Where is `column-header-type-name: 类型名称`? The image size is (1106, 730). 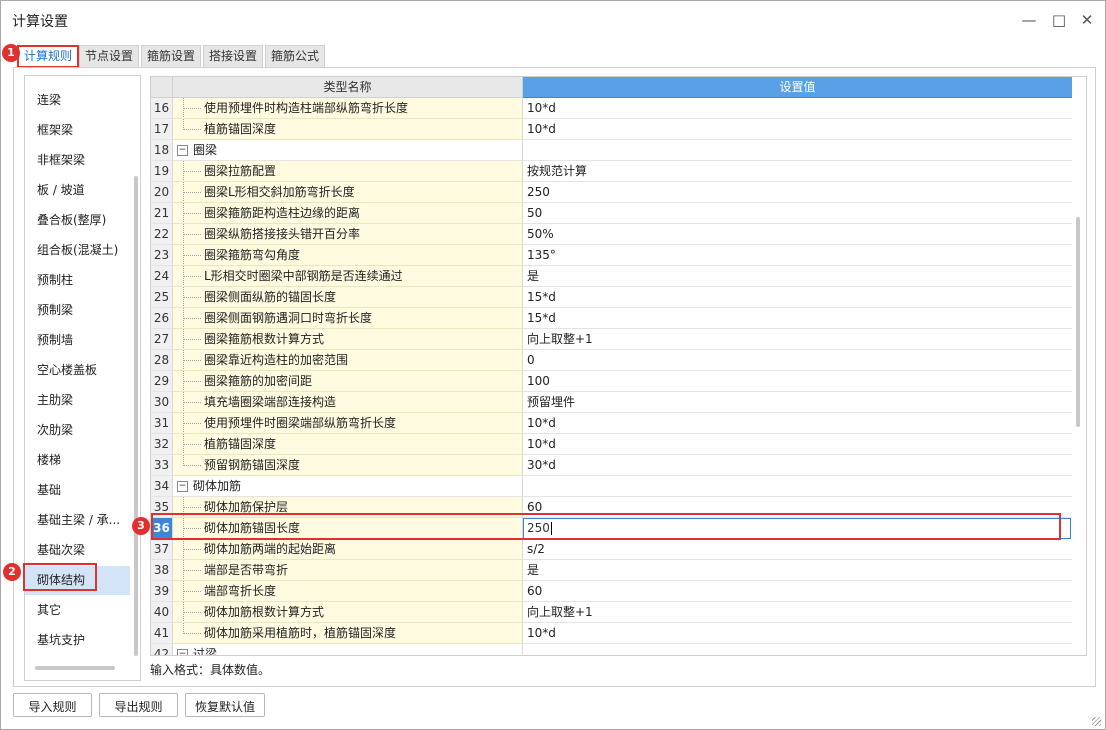 column-header-type-name: 类型名称 is located at coordinates (348, 87).